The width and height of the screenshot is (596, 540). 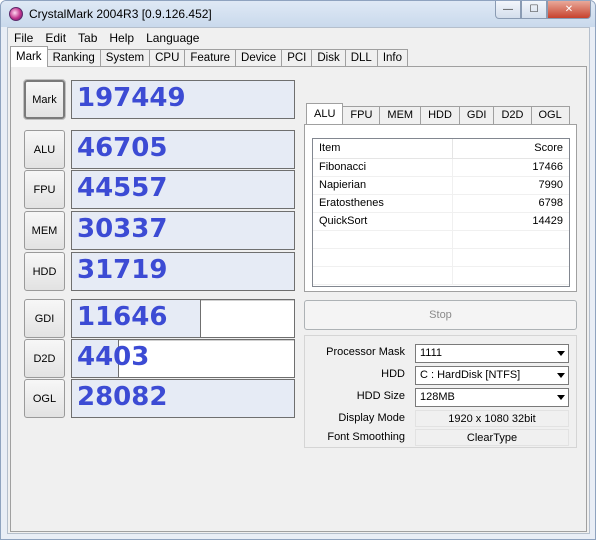 What do you see at coordinates (120, 14) in the screenshot?
I see `window-title: CrystalMark 2004R3 [0.9.126.452]` at bounding box center [120, 14].